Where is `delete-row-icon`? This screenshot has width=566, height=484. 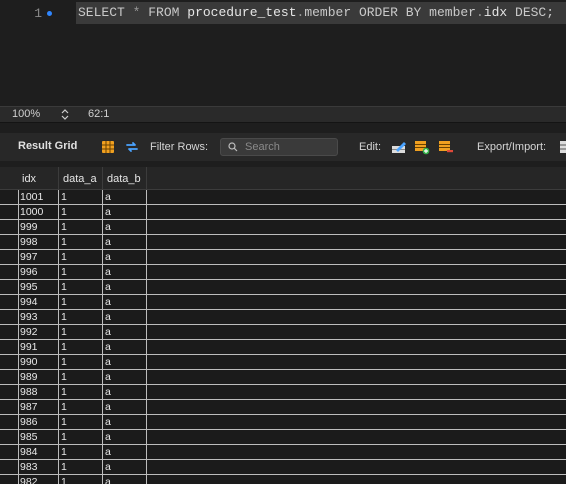 delete-row-icon is located at coordinates (446, 147).